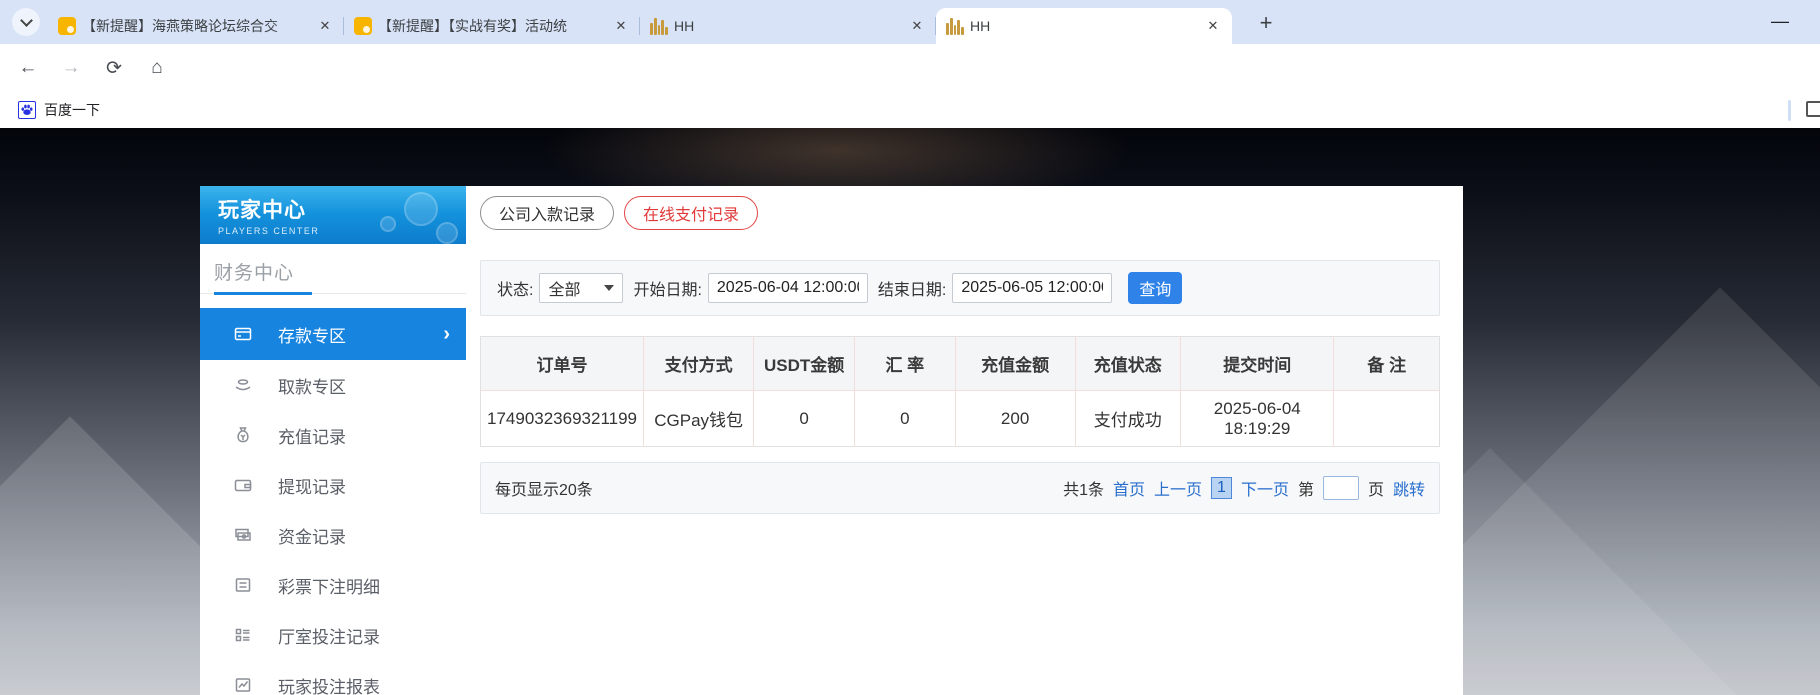 The height and width of the screenshot is (695, 1820). I want to click on bookmark-baidu: 百度一下, so click(59, 110).